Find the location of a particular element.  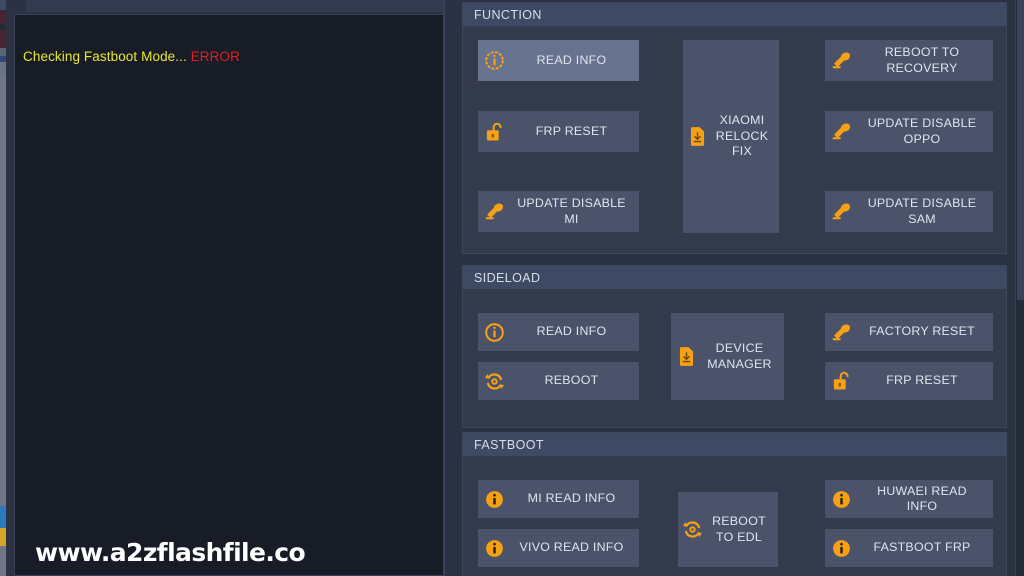

function-update-disable-mi-button: UPDATE DISABLE MI is located at coordinates (558, 211).